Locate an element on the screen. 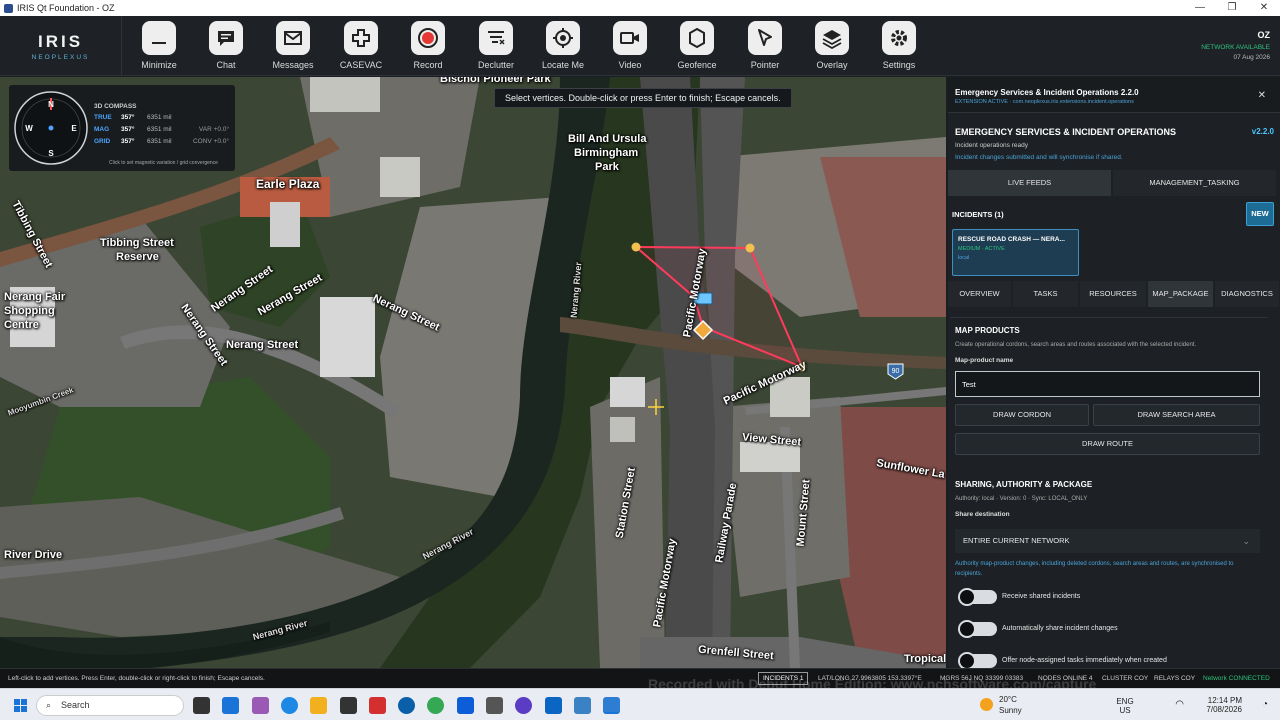  file-explorer-icon is located at coordinates (318, 705).